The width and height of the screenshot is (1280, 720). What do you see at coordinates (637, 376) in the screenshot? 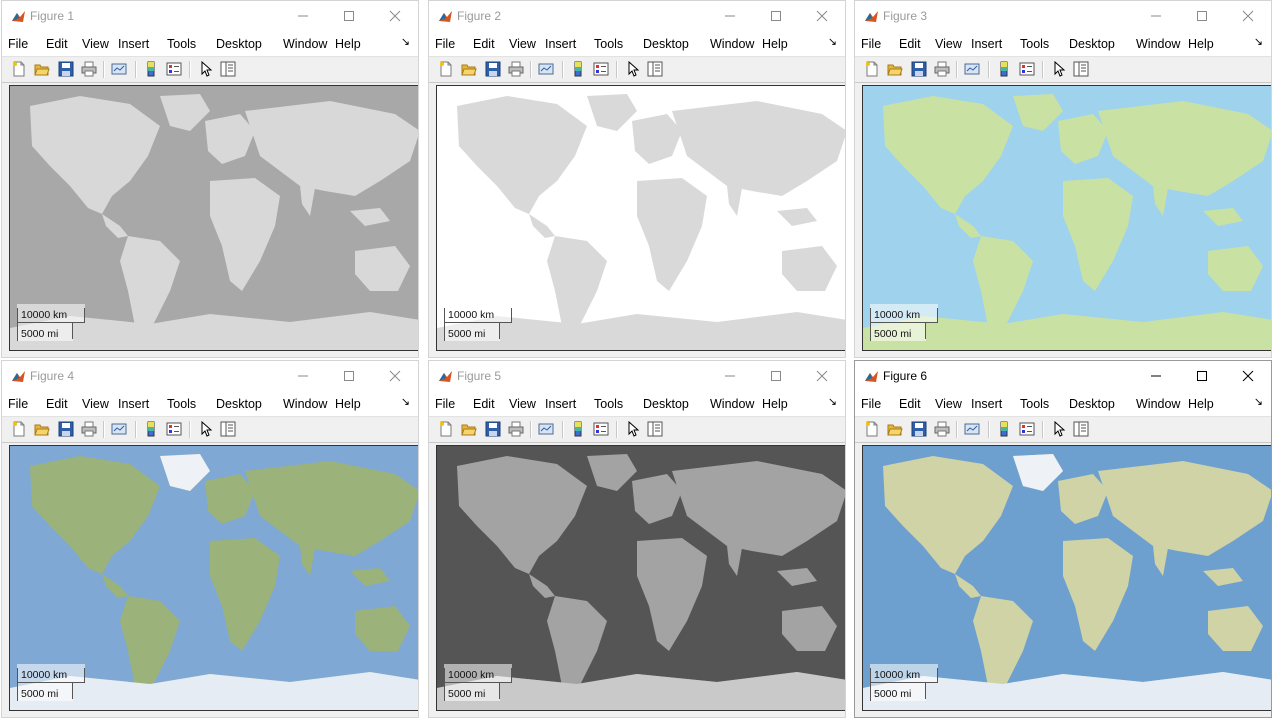
I see `title-bar: Figure 5` at bounding box center [637, 376].